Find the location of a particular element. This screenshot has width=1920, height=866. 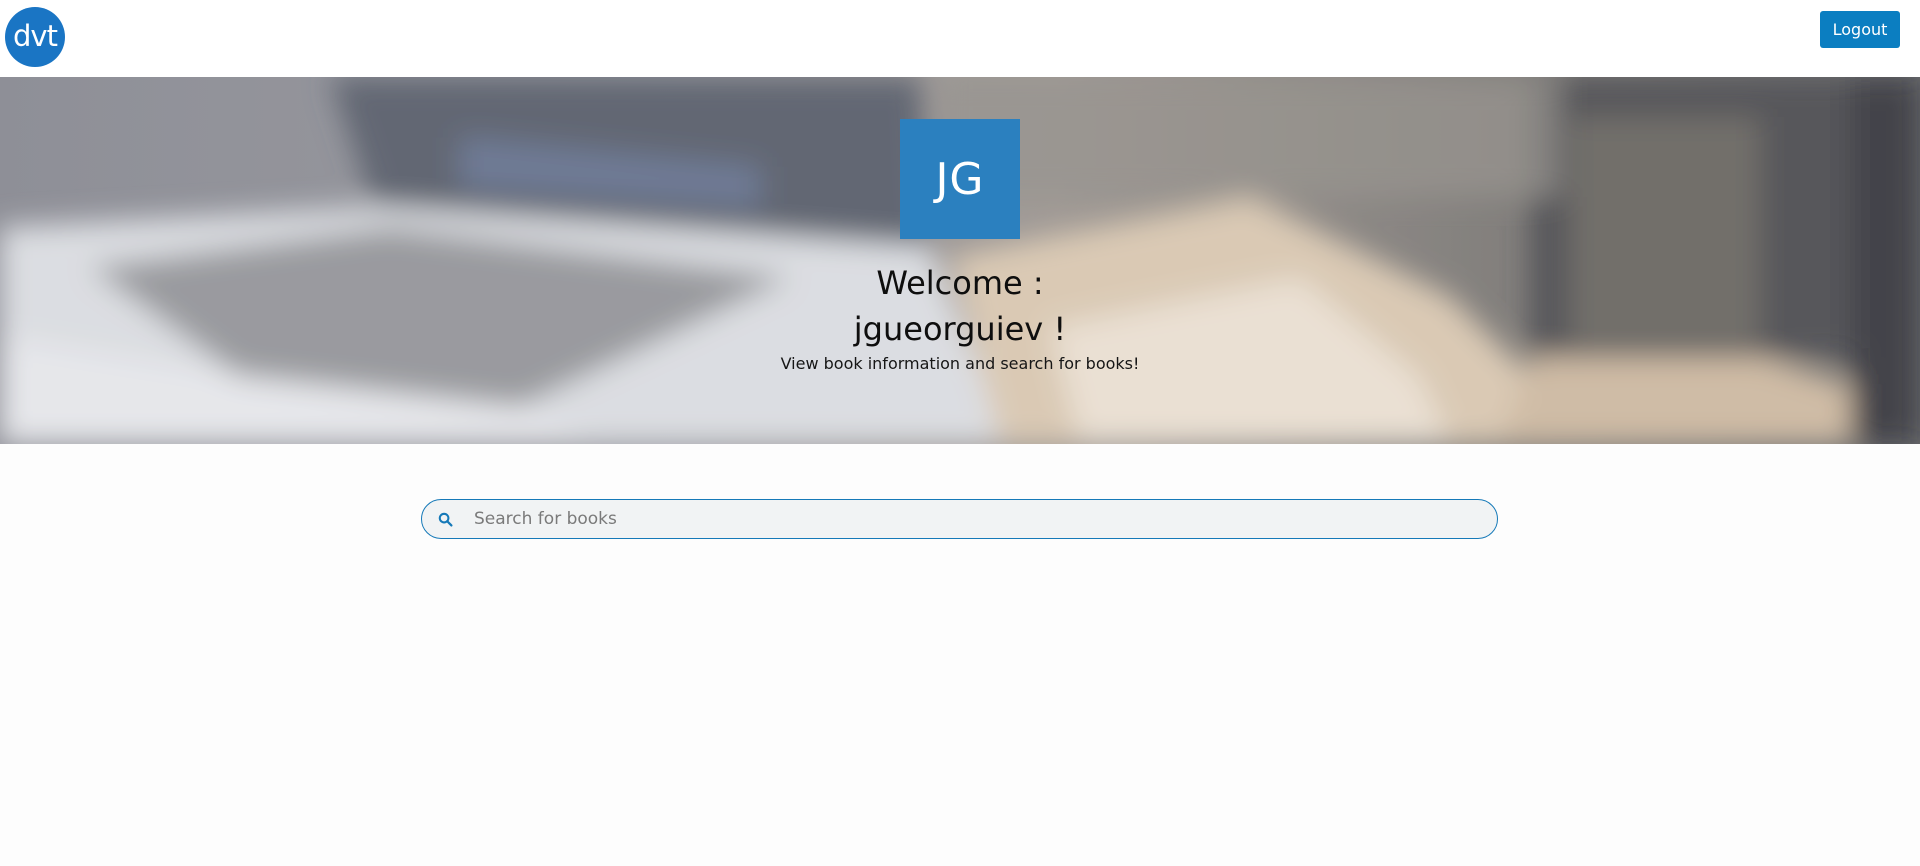

top-navbar: dvt Logout is located at coordinates (960, 38).